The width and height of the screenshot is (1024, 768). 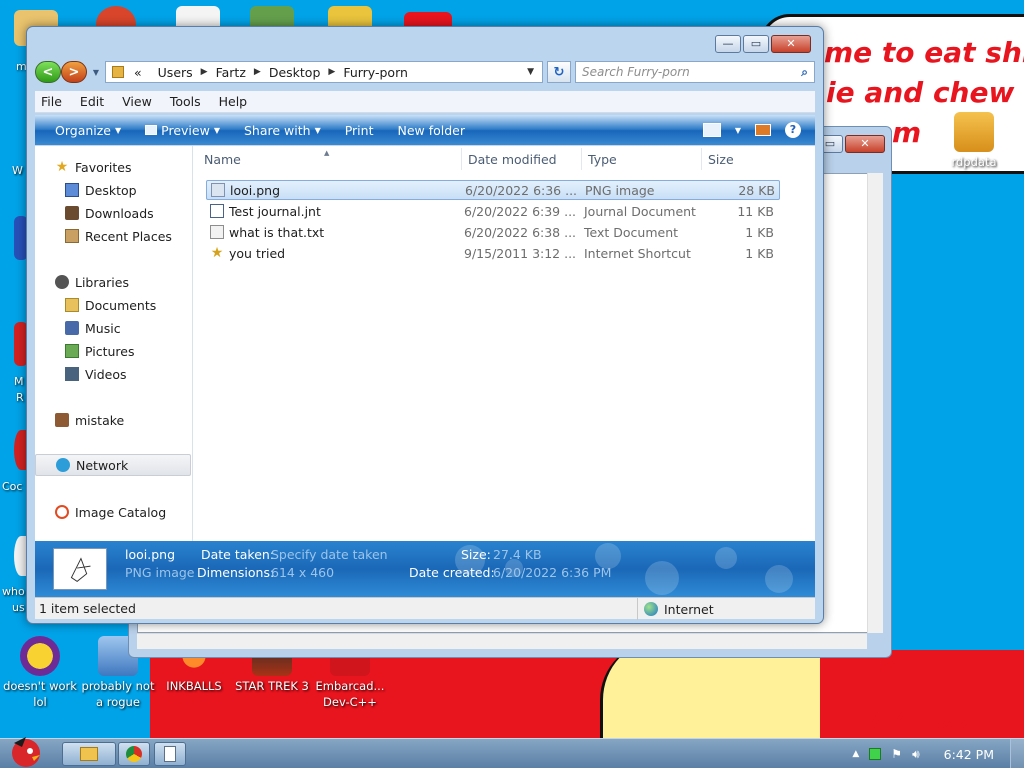 I want to click on nav-videos: Videos, so click(x=113, y=374).